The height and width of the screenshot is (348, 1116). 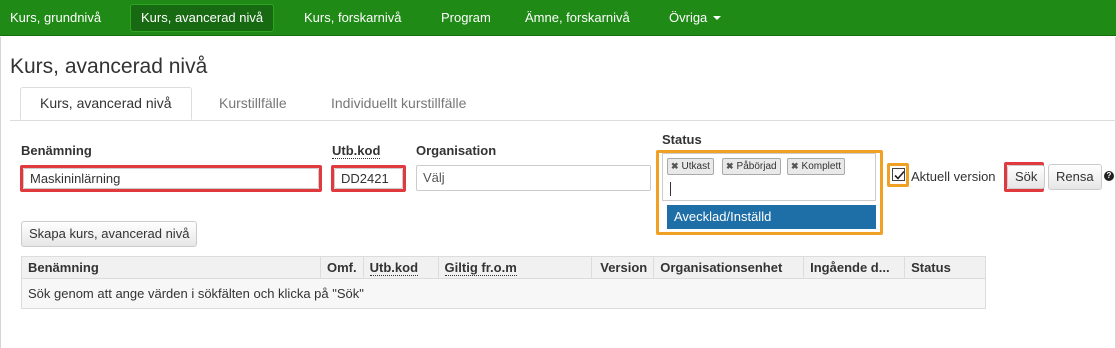 I want to click on tab-kurstillfalle: Kurstillfälle, so click(x=253, y=103).